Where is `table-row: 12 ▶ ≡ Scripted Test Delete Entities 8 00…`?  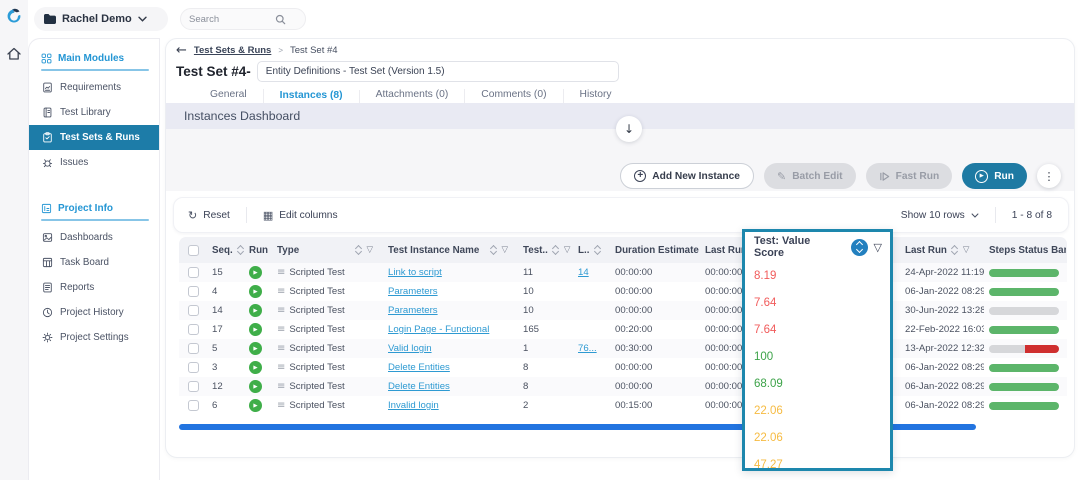
table-row: 12 ▶ ≡ Scripted Test Delete Entities 8 00… is located at coordinates (623, 386).